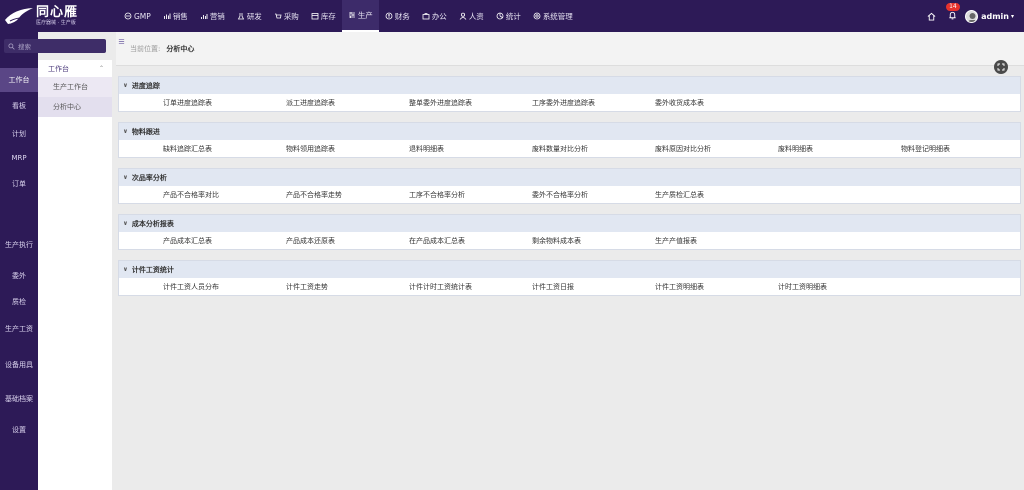  What do you see at coordinates (569, 85) in the screenshot?
I see `section-header: ∨ 进度追踪` at bounding box center [569, 85].